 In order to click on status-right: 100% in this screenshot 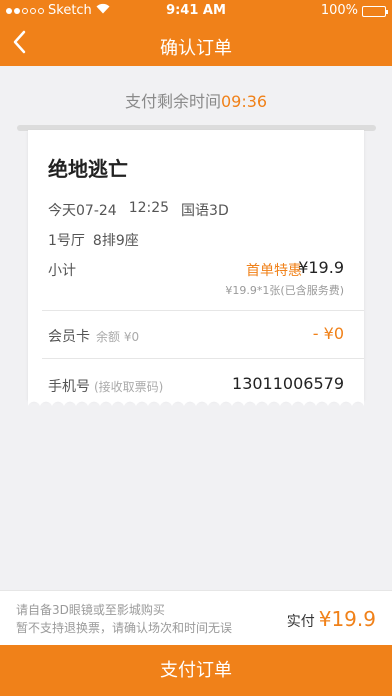, I will do `click(354, 11)`.